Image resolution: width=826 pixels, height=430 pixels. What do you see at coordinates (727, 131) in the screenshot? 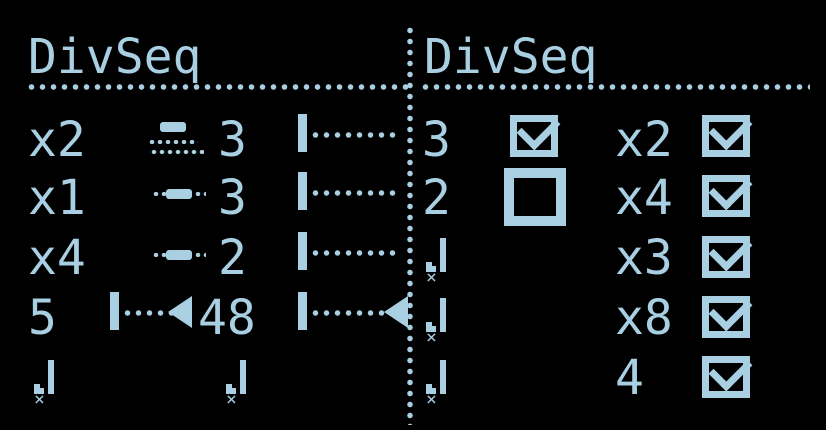
I see `right-row1-right-checkbox` at bounding box center [727, 131].